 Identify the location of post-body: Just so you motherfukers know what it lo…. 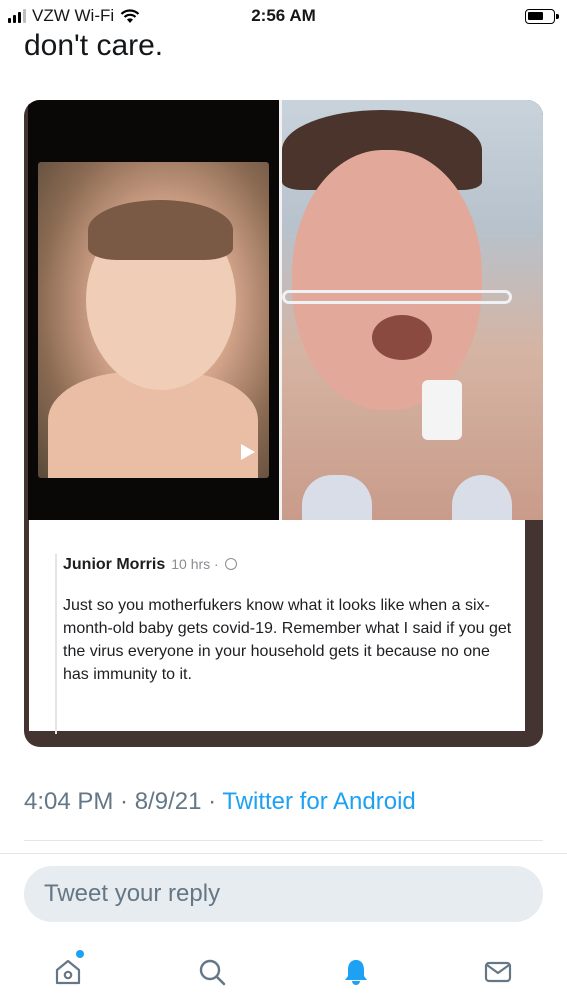
(287, 640).